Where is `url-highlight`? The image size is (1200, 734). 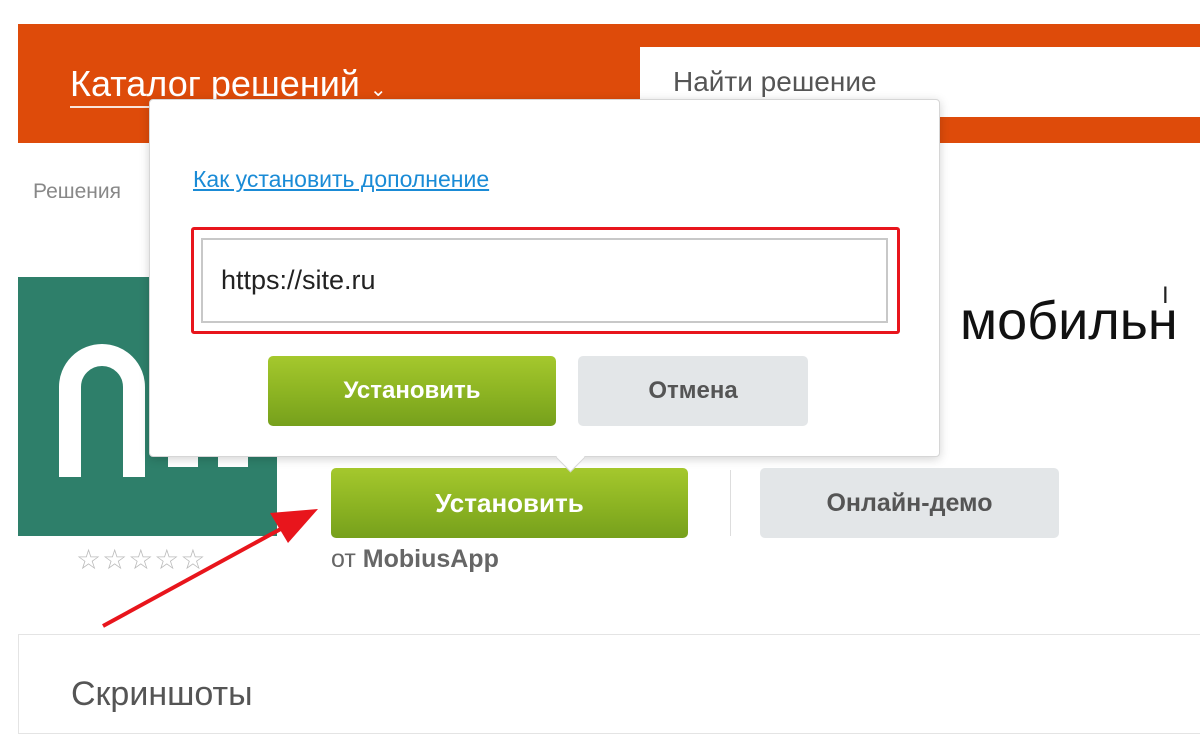 url-highlight is located at coordinates (545, 280).